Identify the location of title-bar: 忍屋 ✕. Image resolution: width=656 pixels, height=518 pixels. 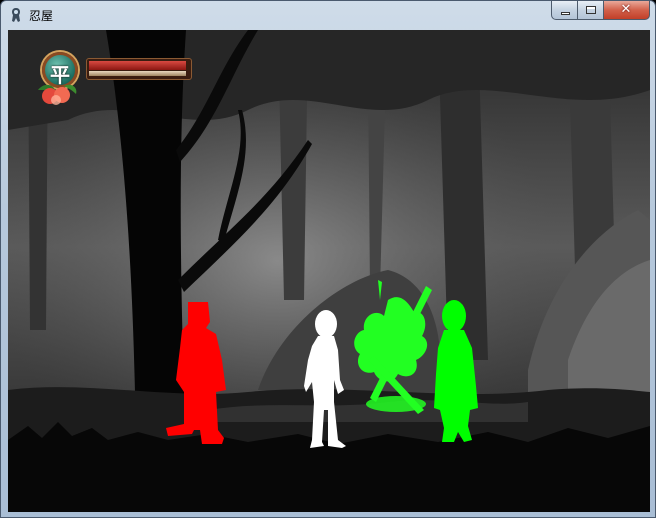
(328, 15).